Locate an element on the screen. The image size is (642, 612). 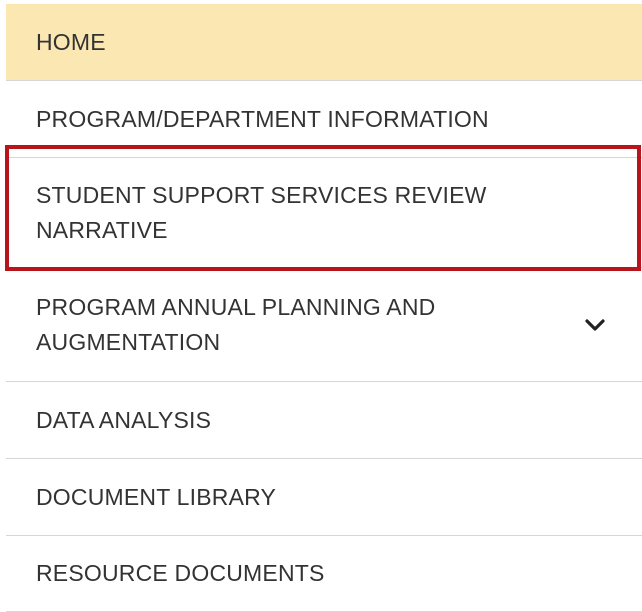
nav-item-resource-documents: RESOURCE DOCUMENTS is located at coordinates (324, 574).